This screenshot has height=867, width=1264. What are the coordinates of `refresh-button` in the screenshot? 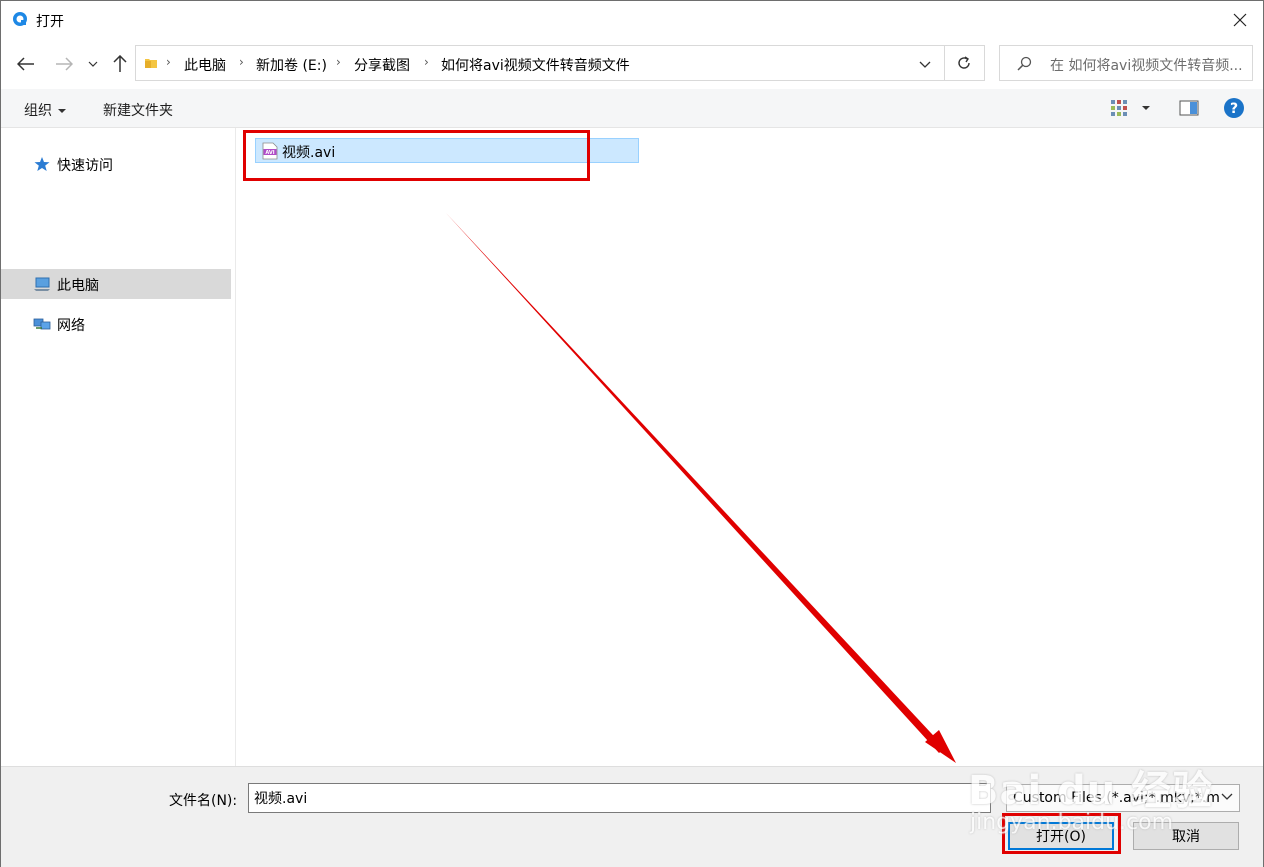 It's located at (964, 63).